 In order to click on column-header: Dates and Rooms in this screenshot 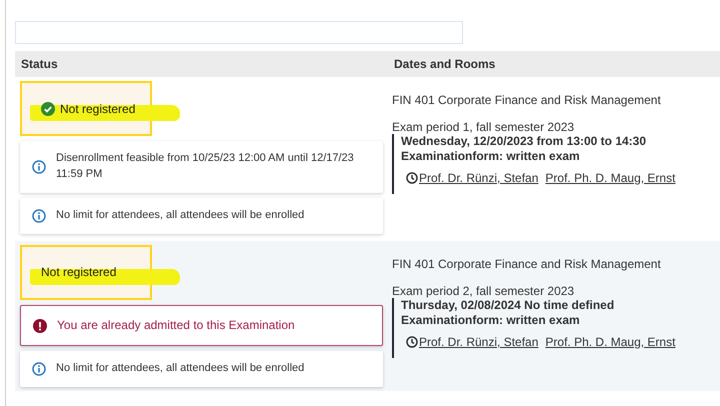, I will do `click(444, 64)`.